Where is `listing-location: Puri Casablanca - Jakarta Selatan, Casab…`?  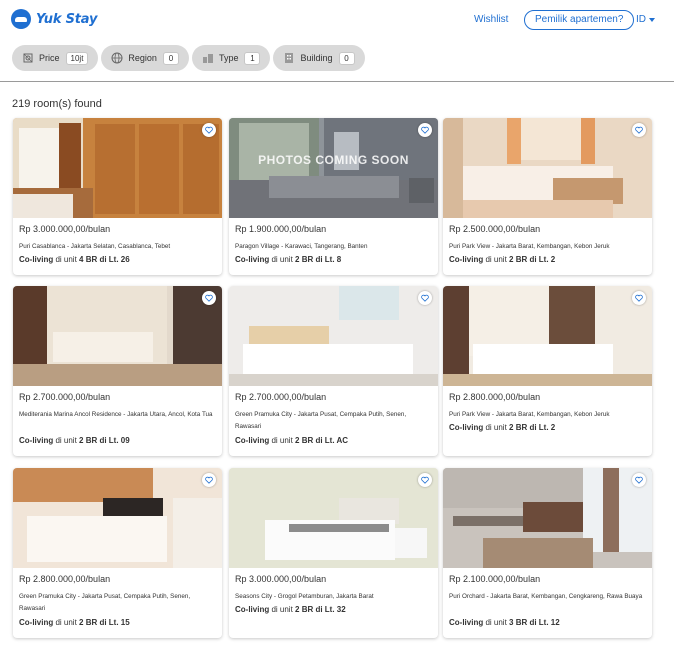
listing-location: Puri Casablanca - Jakarta Selatan, Casab… is located at coordinates (95, 246).